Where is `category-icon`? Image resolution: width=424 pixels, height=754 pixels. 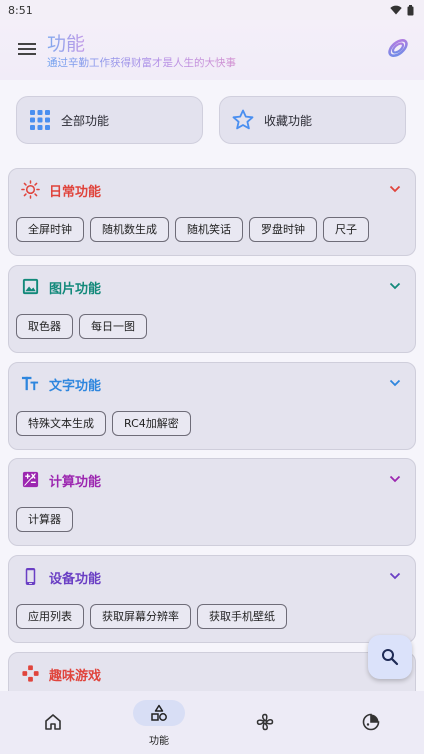
category-icon is located at coordinates (159, 712).